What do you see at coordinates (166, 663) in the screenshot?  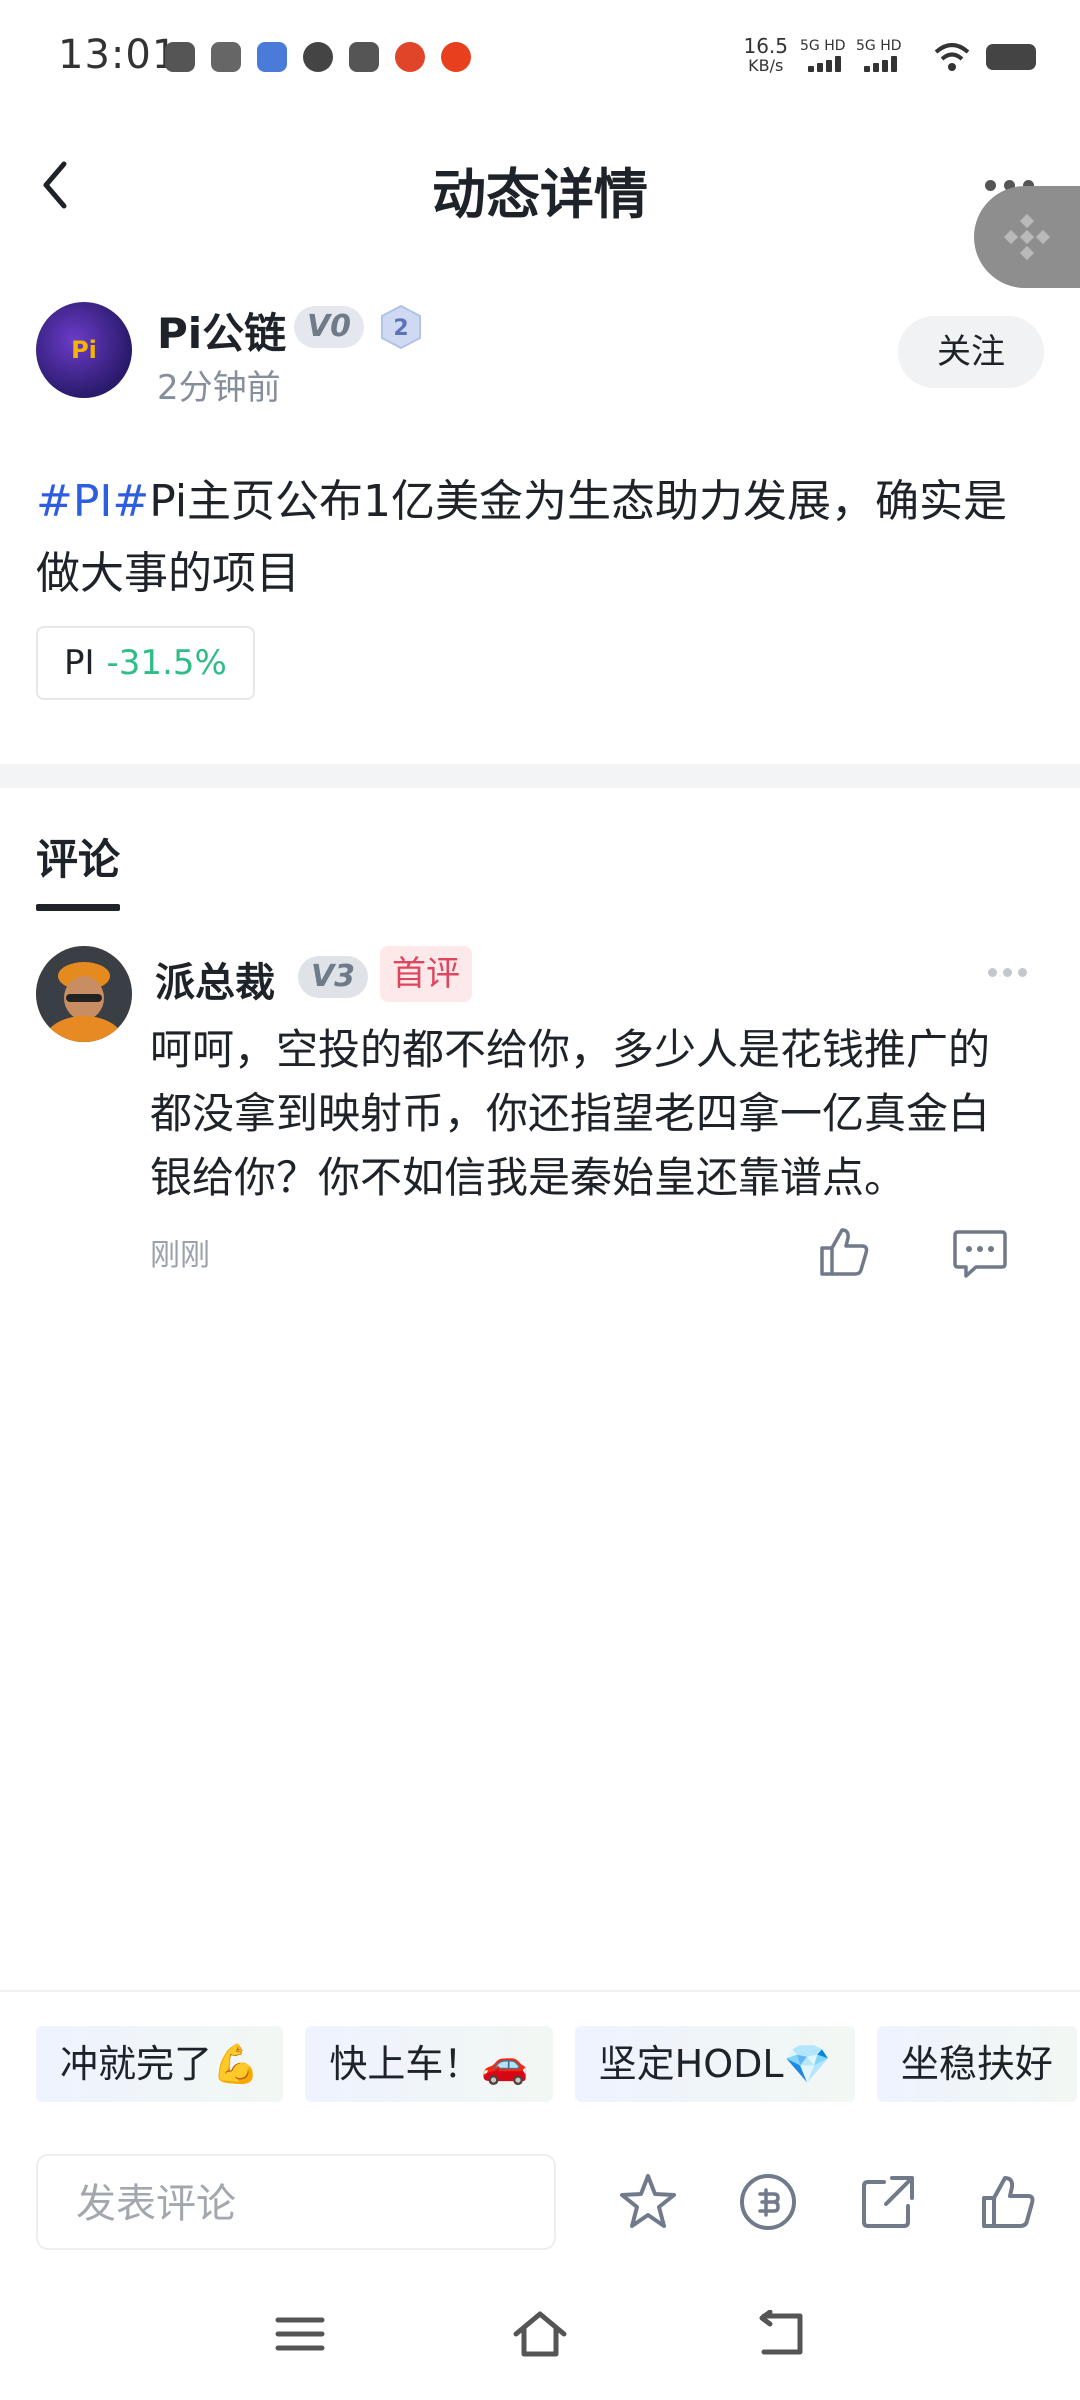 I see `coin-change: -31.5%` at bounding box center [166, 663].